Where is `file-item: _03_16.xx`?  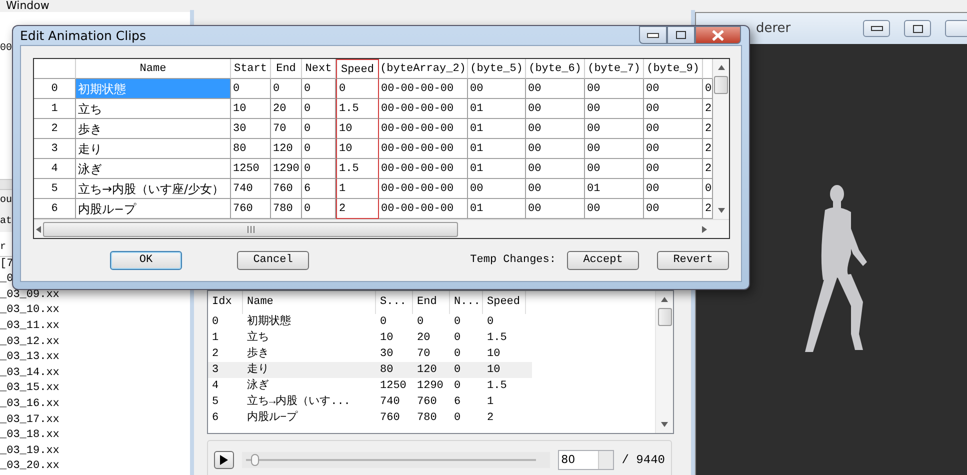 file-item: _03_16.xx is located at coordinates (95, 405).